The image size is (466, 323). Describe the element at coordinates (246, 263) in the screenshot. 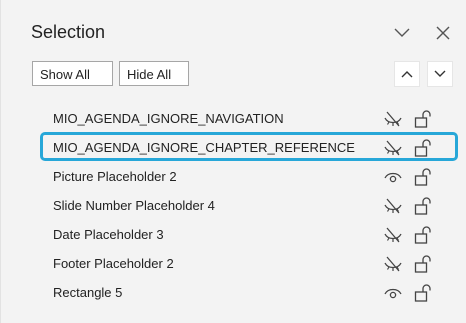

I see `list-item: Footer Placeholder 2` at that location.